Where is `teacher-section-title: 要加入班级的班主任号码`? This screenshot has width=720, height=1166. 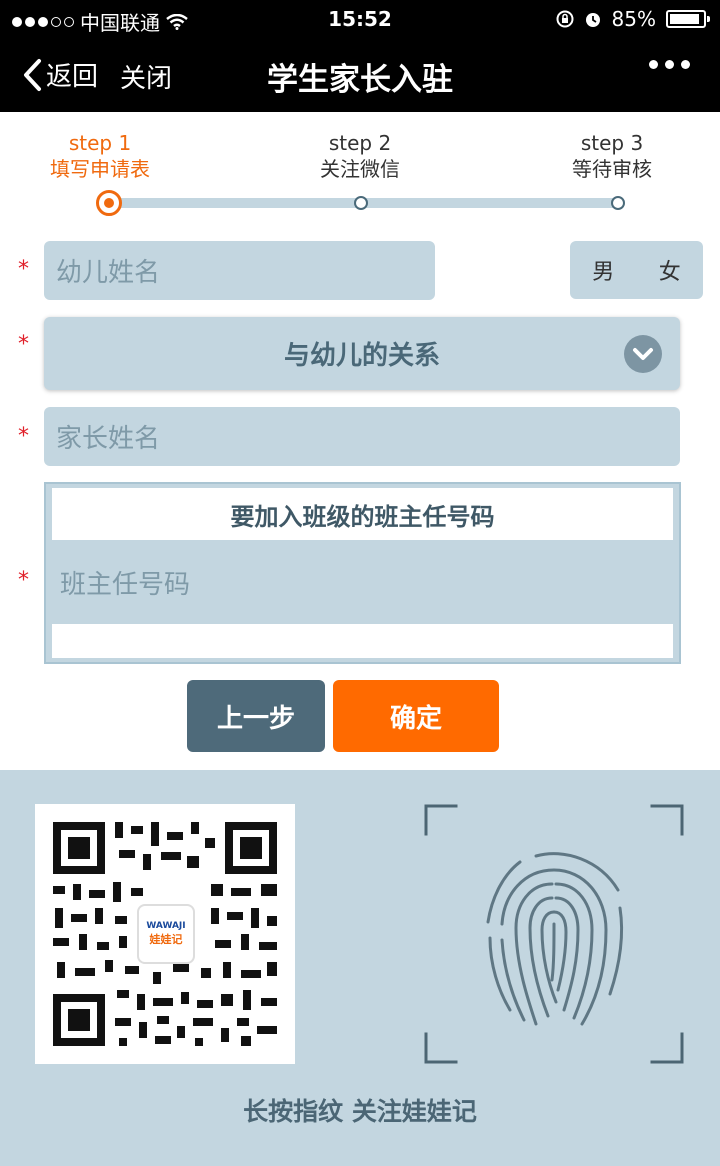 teacher-section-title: 要加入班级的班主任号码 is located at coordinates (362, 514).